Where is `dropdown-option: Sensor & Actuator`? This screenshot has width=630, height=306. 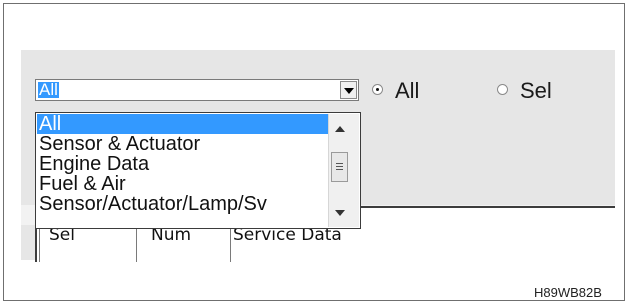 dropdown-option: Sensor & Actuator is located at coordinates (183, 144).